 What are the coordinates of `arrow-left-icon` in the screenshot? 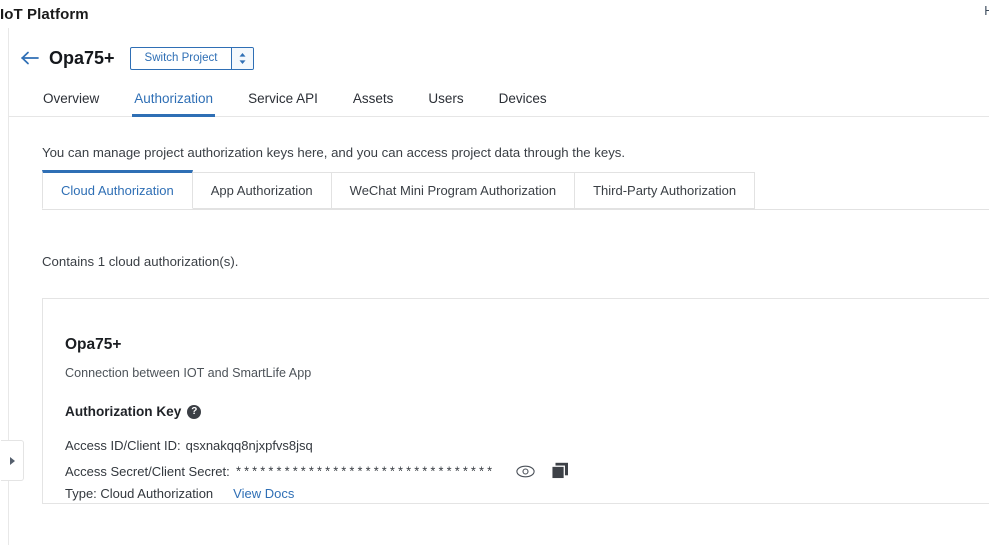 It's located at (30, 58).